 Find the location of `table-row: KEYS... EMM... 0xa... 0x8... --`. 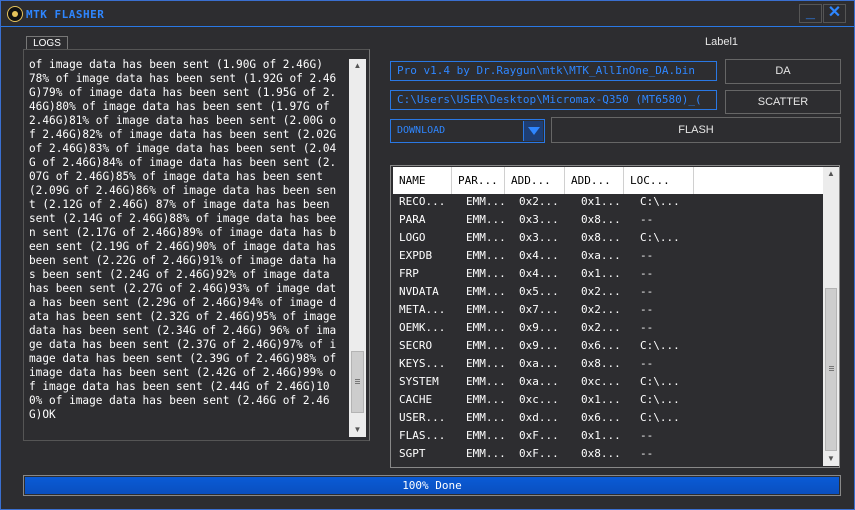

table-row: KEYS... EMM... 0xa... 0x8... -- is located at coordinates (608, 364).